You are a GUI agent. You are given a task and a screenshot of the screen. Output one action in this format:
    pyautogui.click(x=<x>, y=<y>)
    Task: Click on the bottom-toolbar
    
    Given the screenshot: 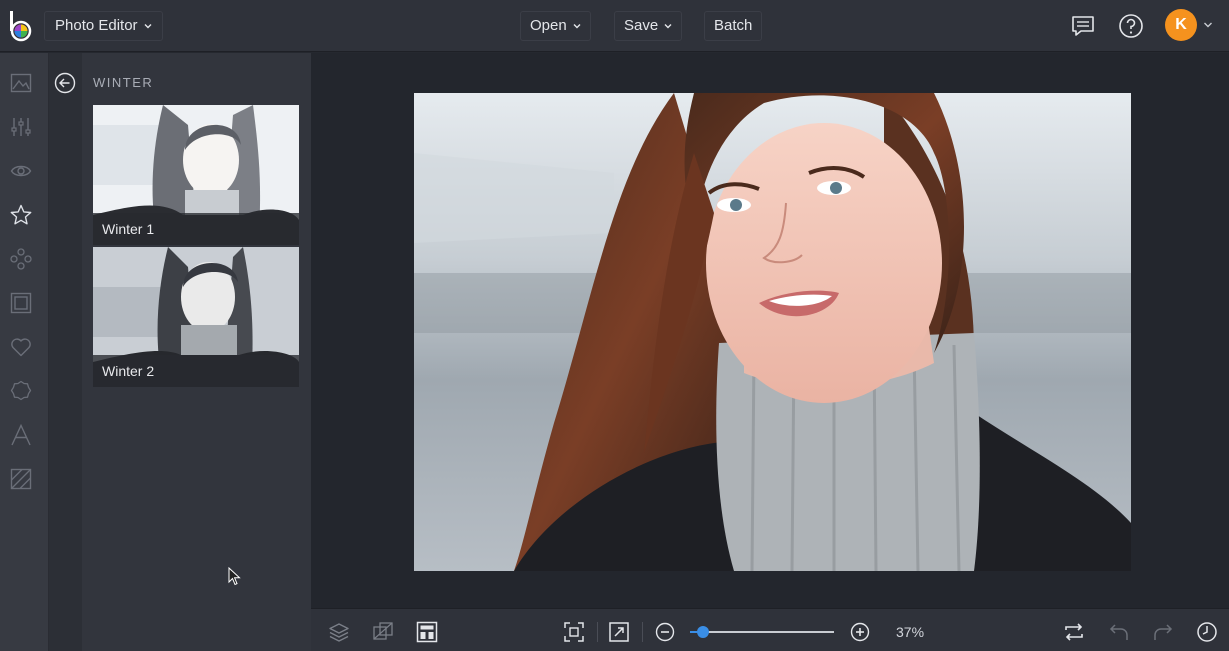 What is the action you would take?
    pyautogui.click(x=770, y=629)
    